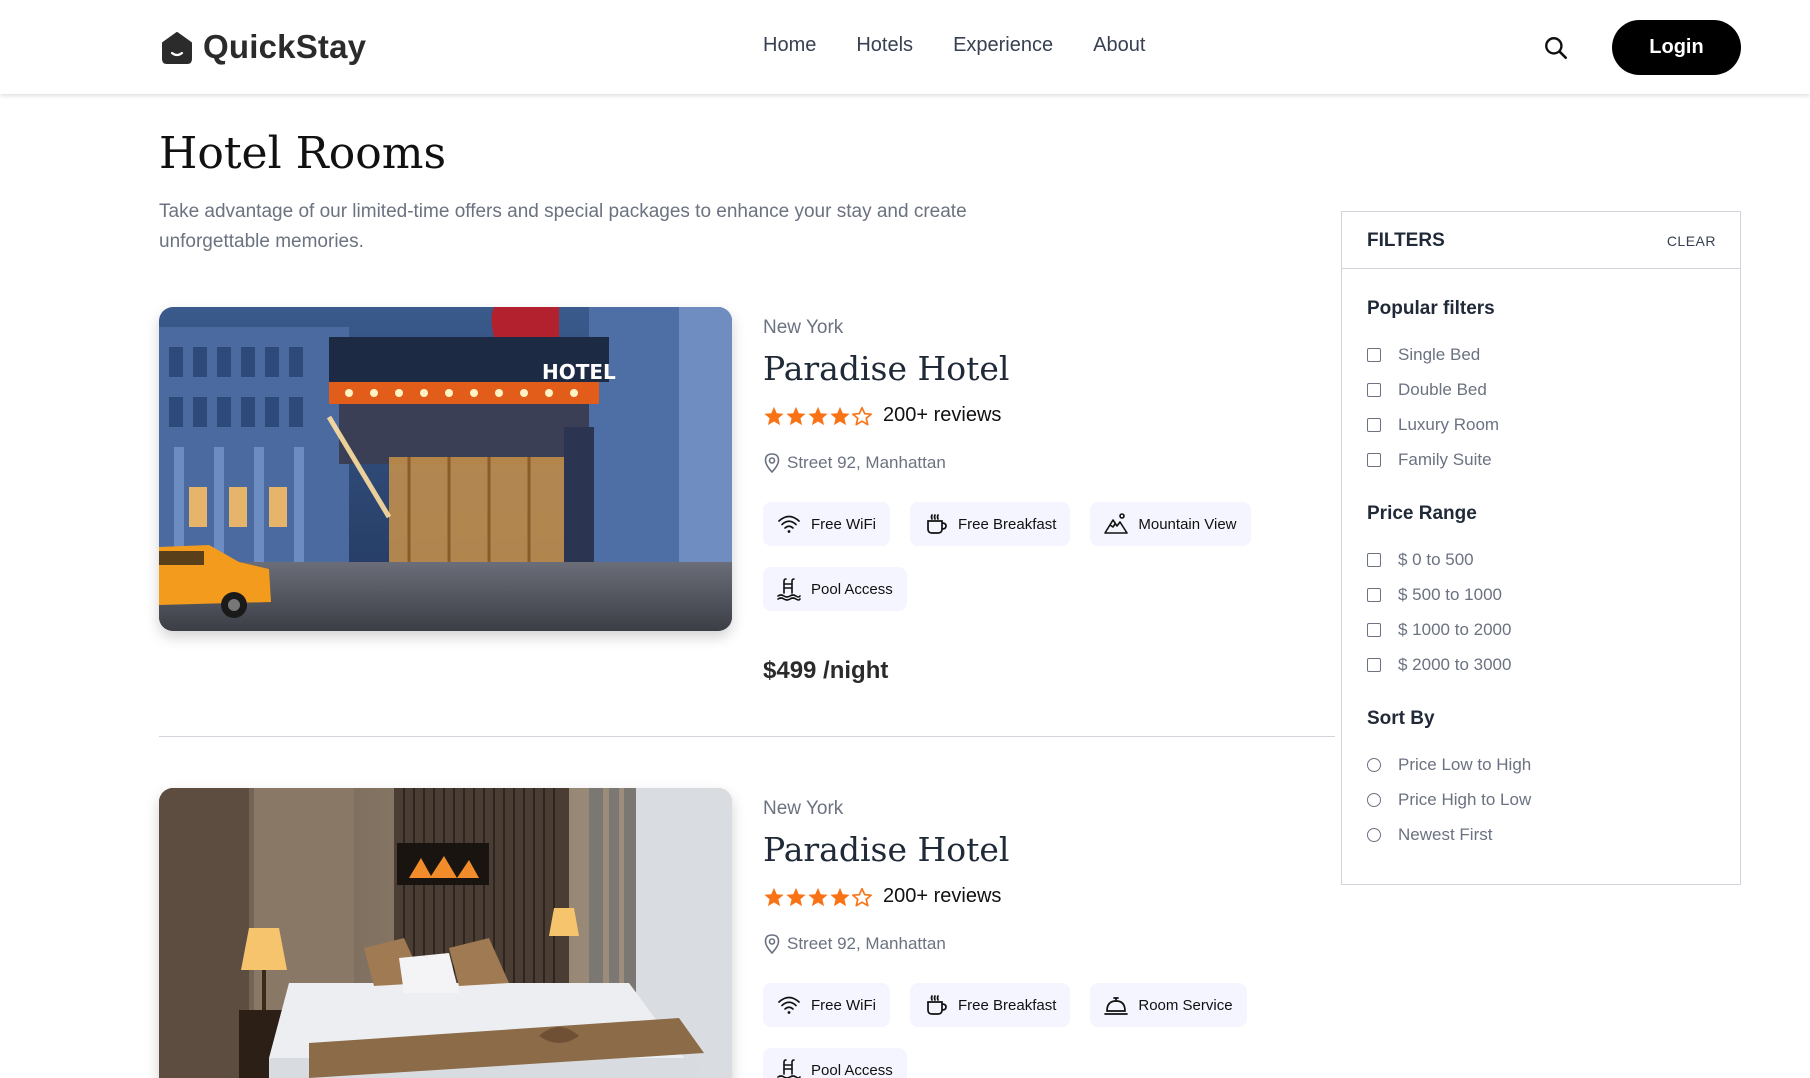 This screenshot has width=1810, height=1078. What do you see at coordinates (285, 46) in the screenshot?
I see `brand-name: QuickStay` at bounding box center [285, 46].